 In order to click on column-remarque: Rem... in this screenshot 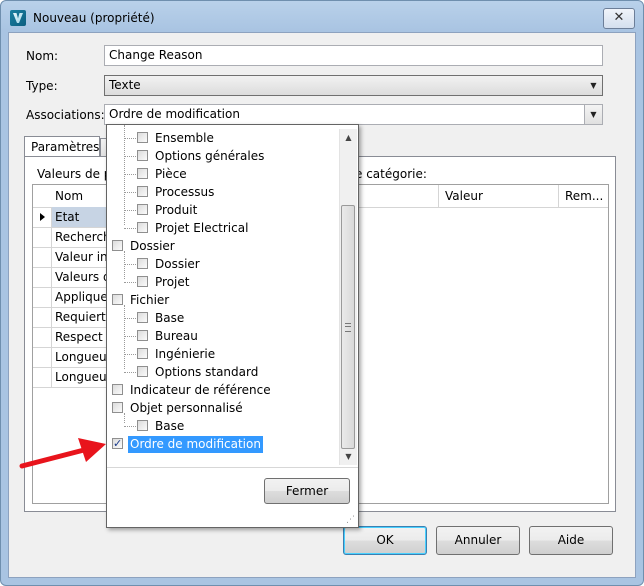, I will do `click(584, 196)`.